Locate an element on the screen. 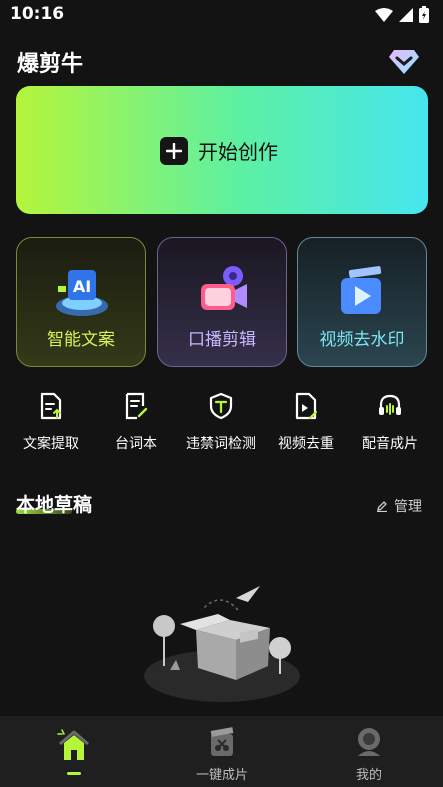  plus-icon is located at coordinates (174, 150).